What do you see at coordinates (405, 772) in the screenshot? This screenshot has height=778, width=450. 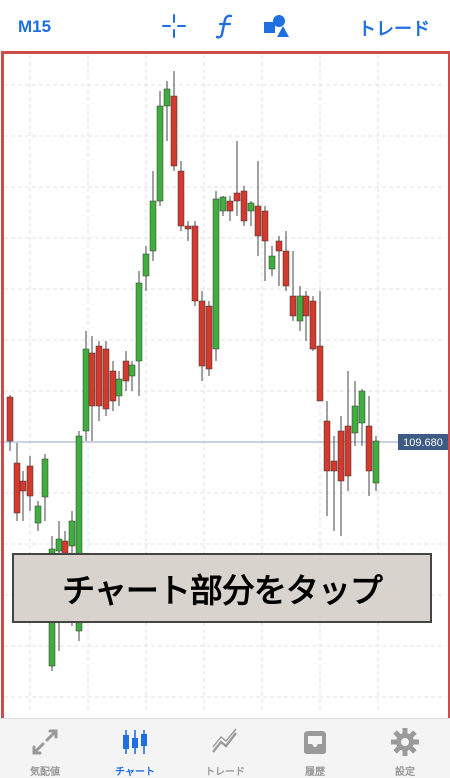 I see `tab-label: 設定` at bounding box center [405, 772].